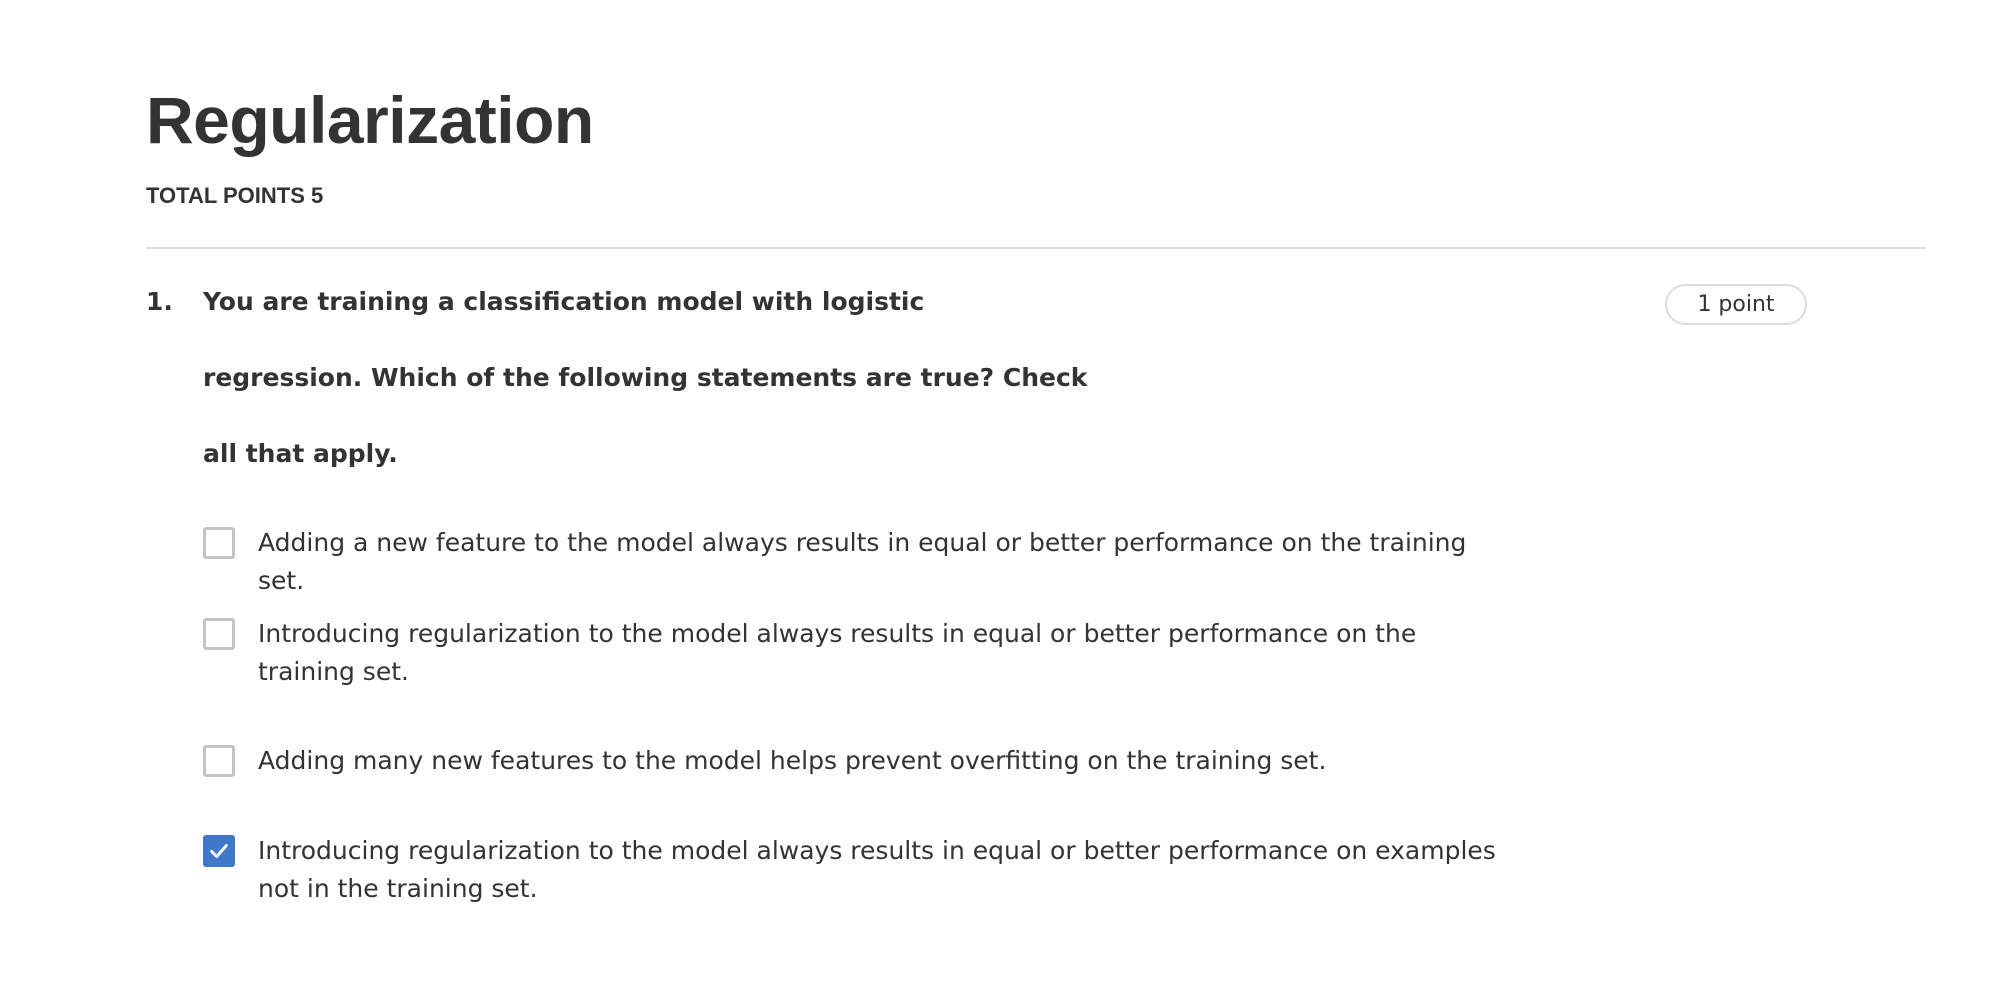 The image size is (2004, 990). Describe the element at coordinates (1036, 248) in the screenshot. I see `divider` at that location.